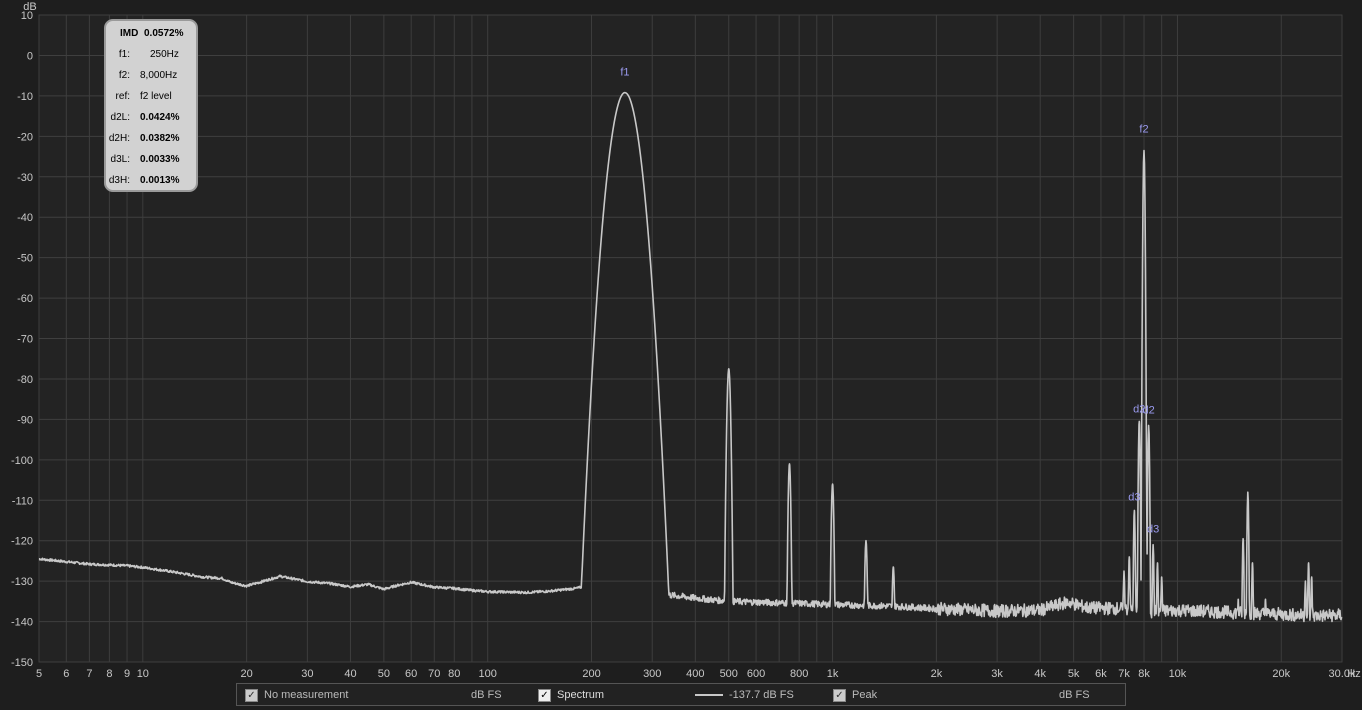  I want to click on x-tick-label: 600, so click(756, 674).